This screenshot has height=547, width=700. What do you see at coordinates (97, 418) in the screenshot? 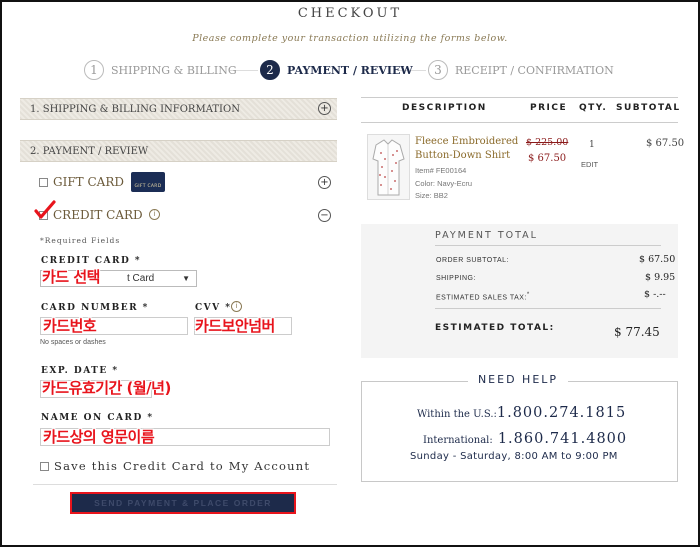
I see `name-on-card-label: NAME ON CARD *` at bounding box center [97, 418].